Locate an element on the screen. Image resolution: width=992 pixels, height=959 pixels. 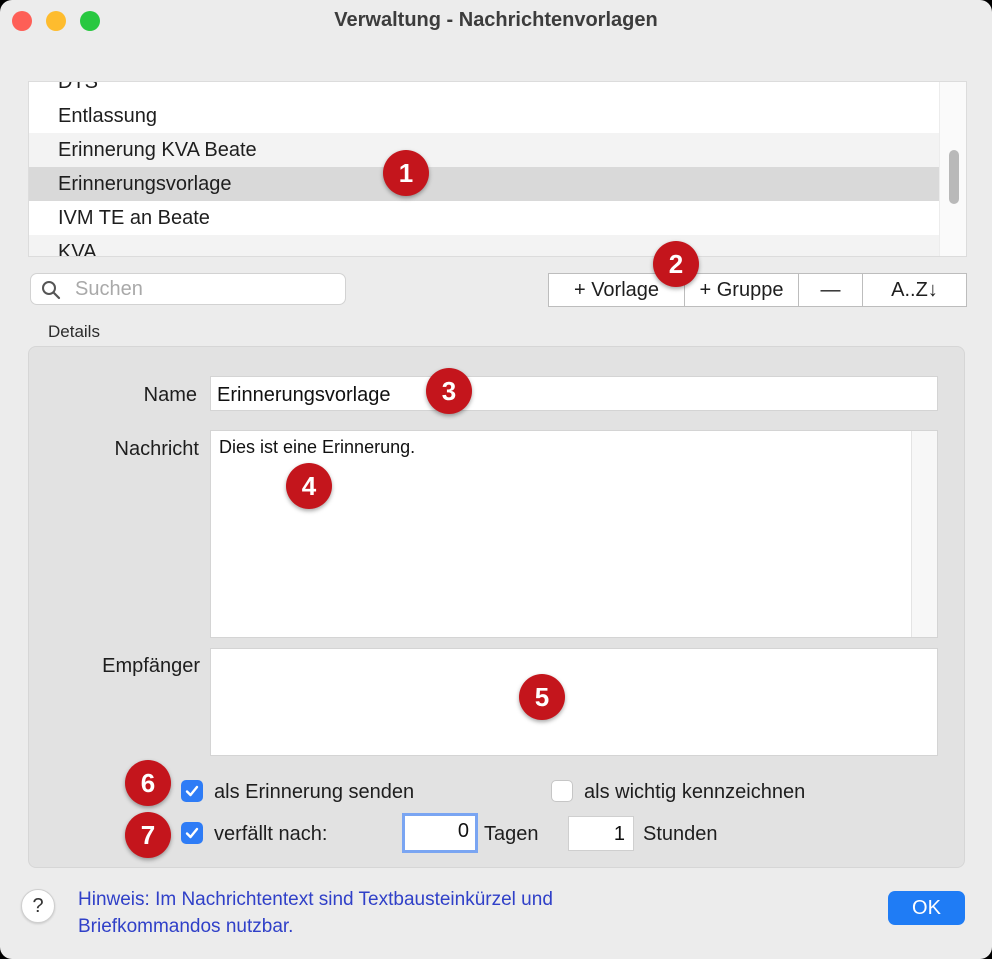
send-as-reminder-checkbox is located at coordinates (192, 791).